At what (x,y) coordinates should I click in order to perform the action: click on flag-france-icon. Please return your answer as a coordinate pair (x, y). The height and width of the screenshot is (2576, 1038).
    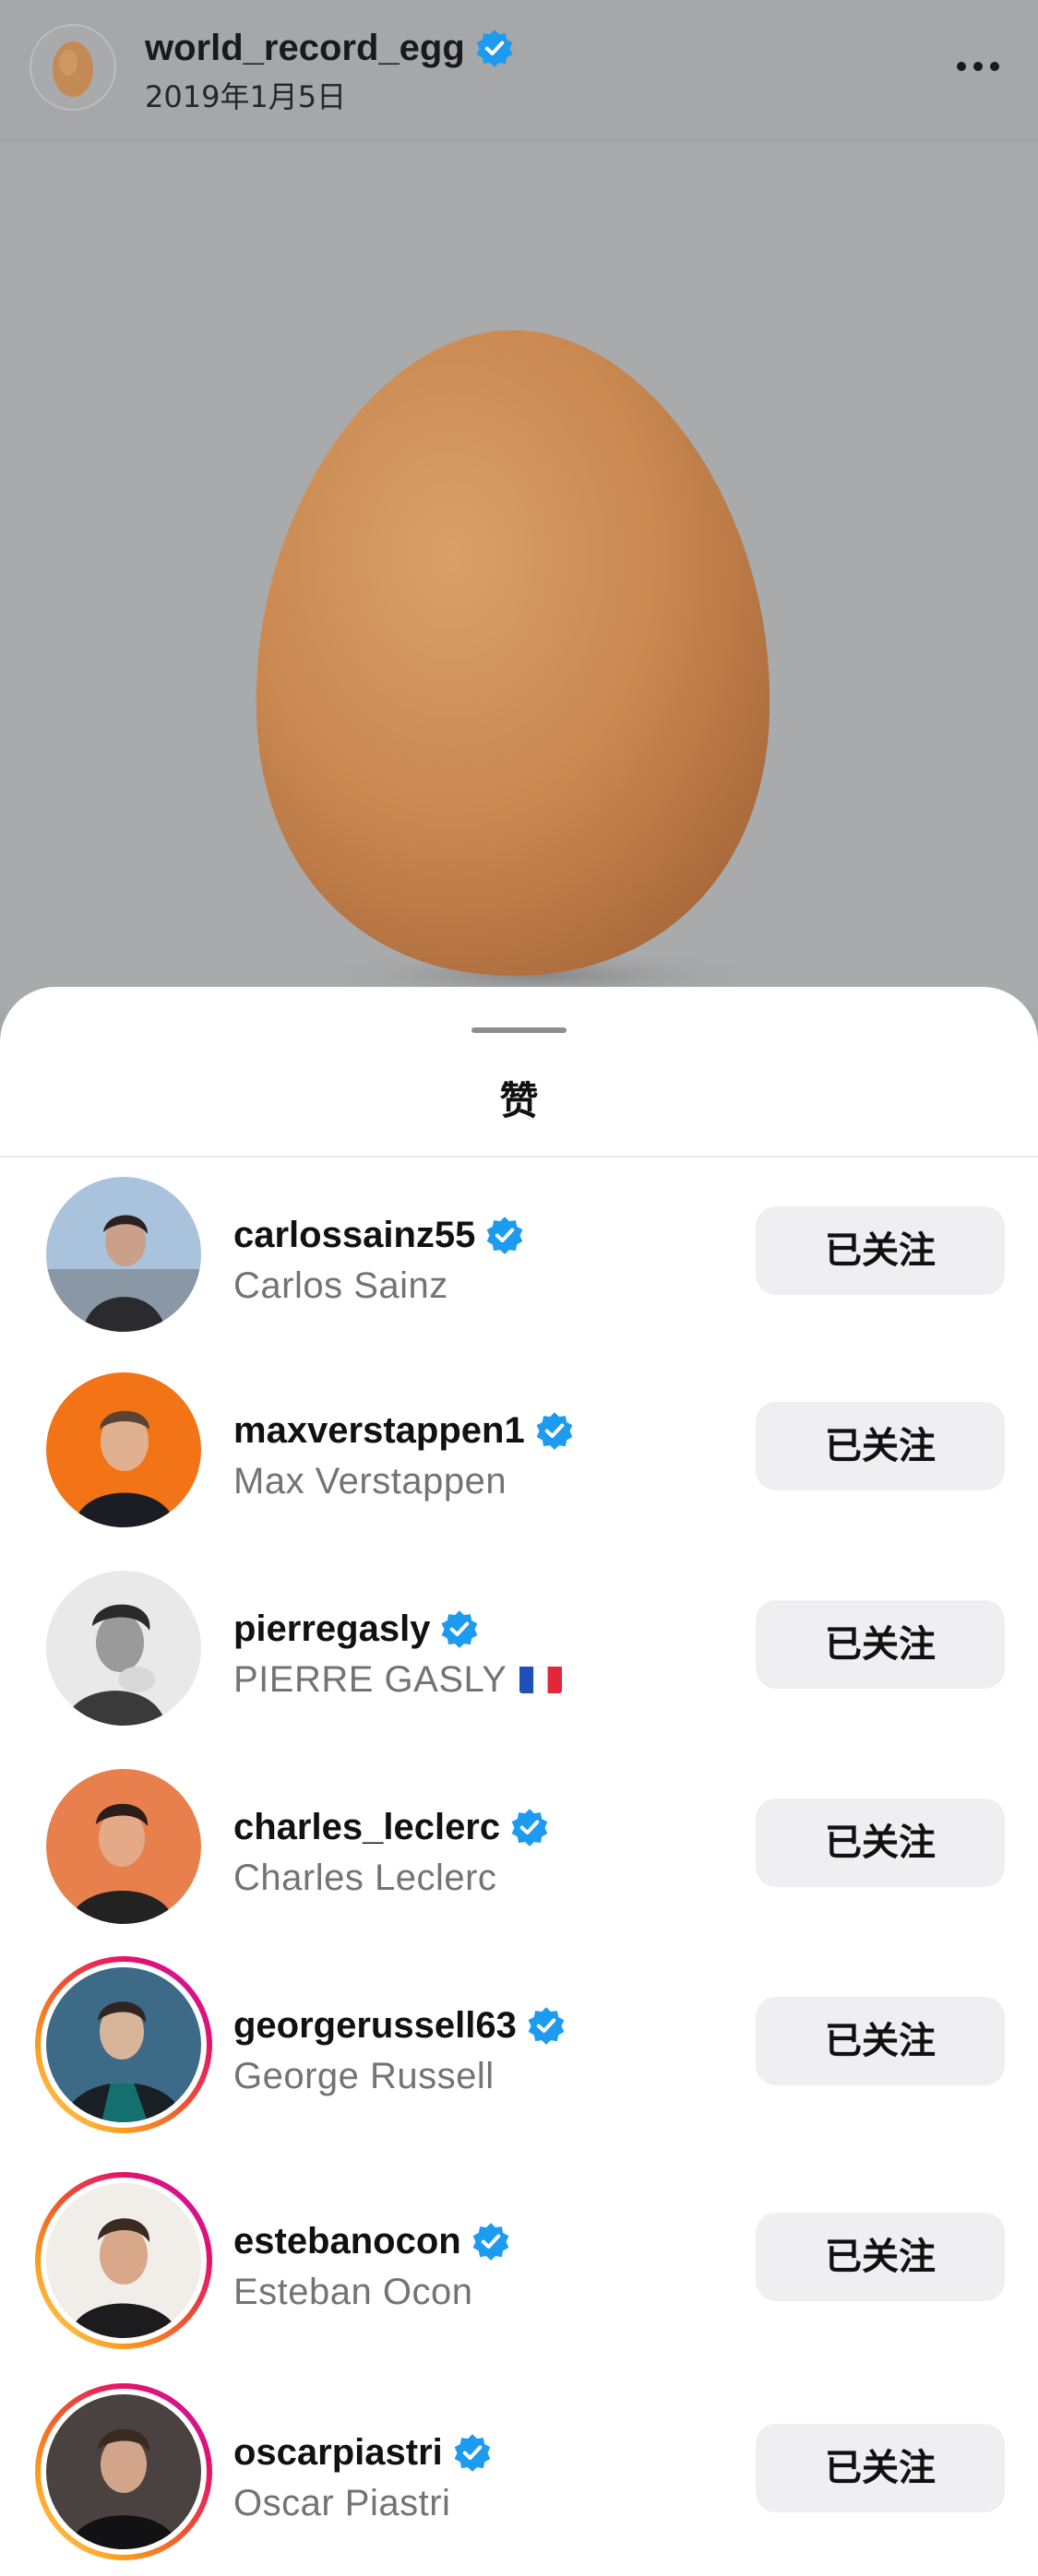
    Looking at the image, I should click on (541, 1678).